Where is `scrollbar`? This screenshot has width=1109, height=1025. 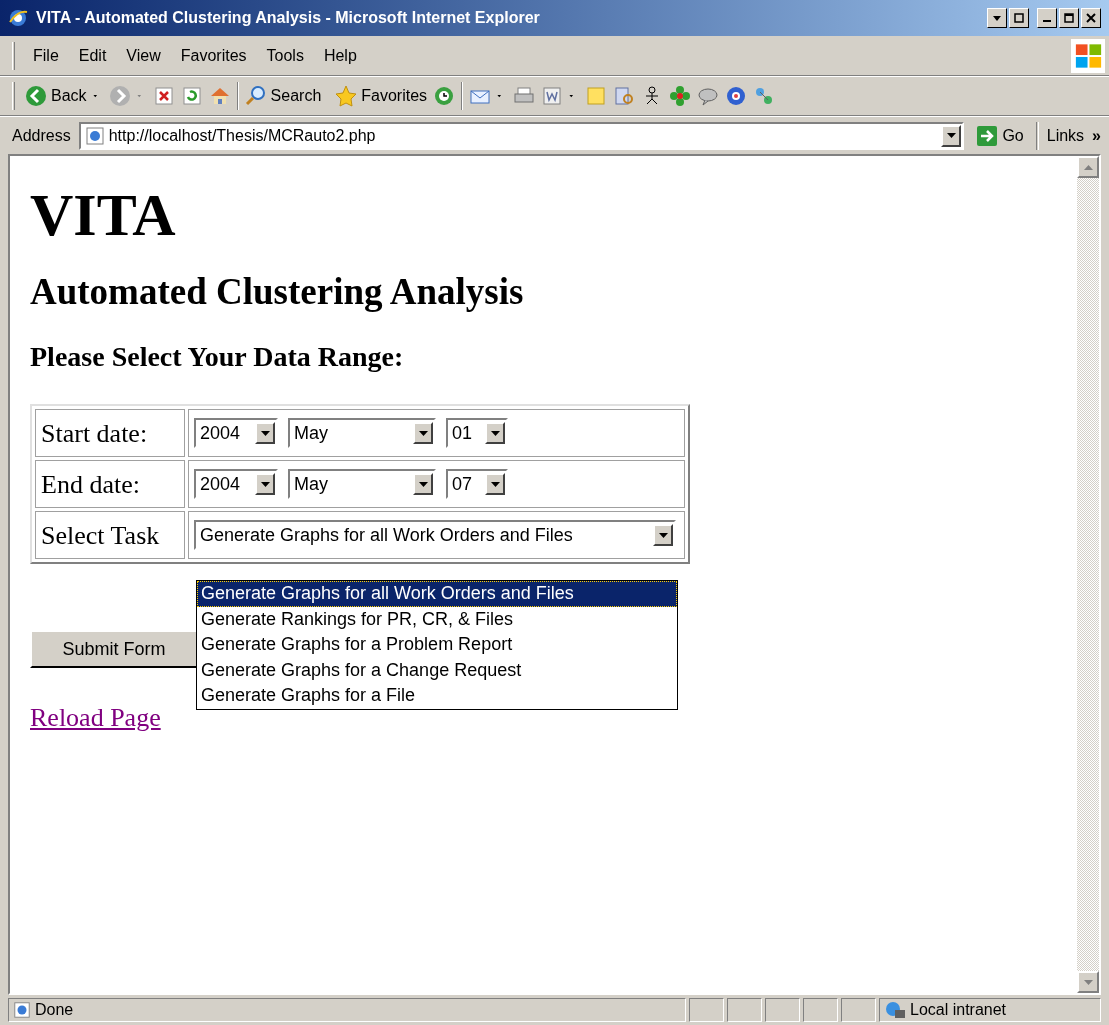 scrollbar is located at coordinates (1088, 574).